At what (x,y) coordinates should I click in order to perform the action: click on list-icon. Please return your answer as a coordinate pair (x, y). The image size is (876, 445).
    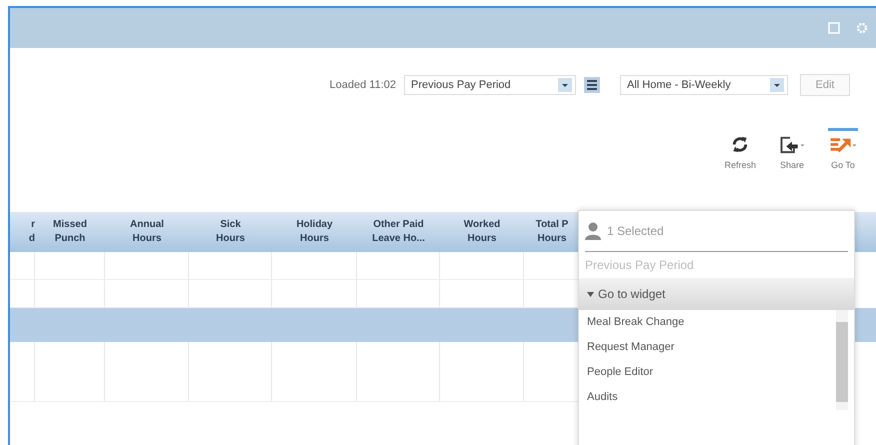
    Looking at the image, I should click on (592, 85).